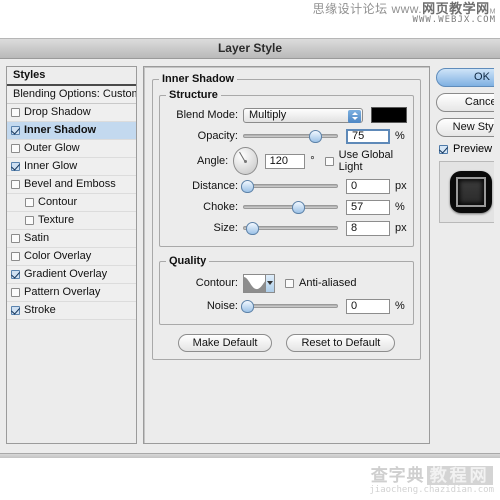  Describe the element at coordinates (268, 114) in the screenshot. I see `blend-mode-value: Multiply` at that location.